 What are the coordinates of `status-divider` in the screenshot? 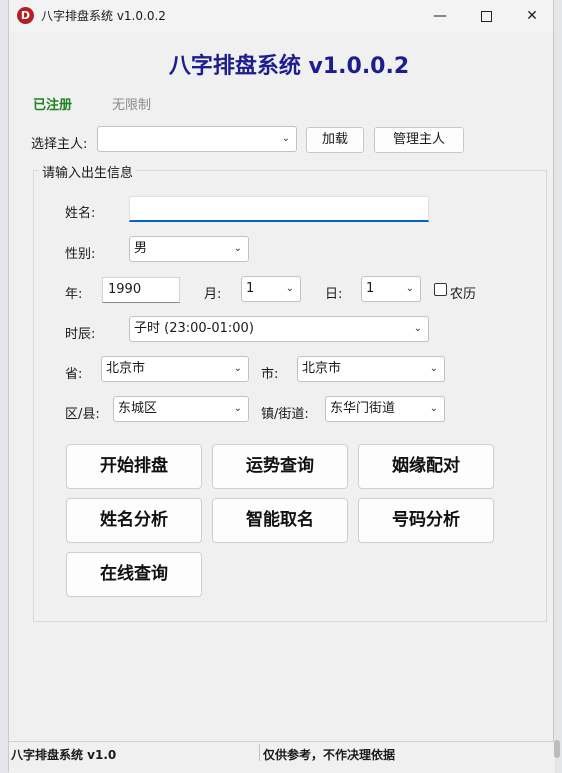 It's located at (259, 752).